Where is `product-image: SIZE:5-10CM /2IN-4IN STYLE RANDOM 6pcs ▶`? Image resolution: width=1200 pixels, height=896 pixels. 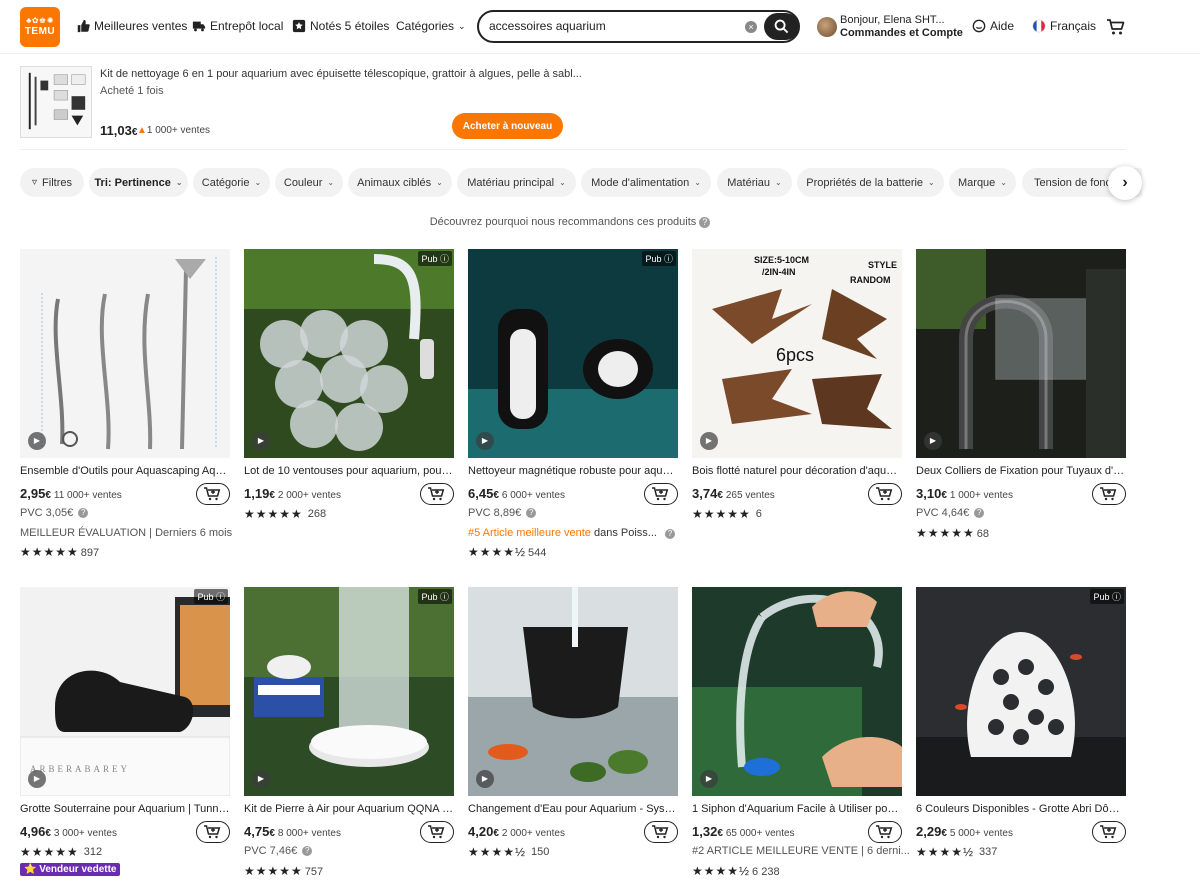 product-image: SIZE:5-10CM /2IN-4IN STYLE RANDOM 6pcs ▶ is located at coordinates (797, 353).